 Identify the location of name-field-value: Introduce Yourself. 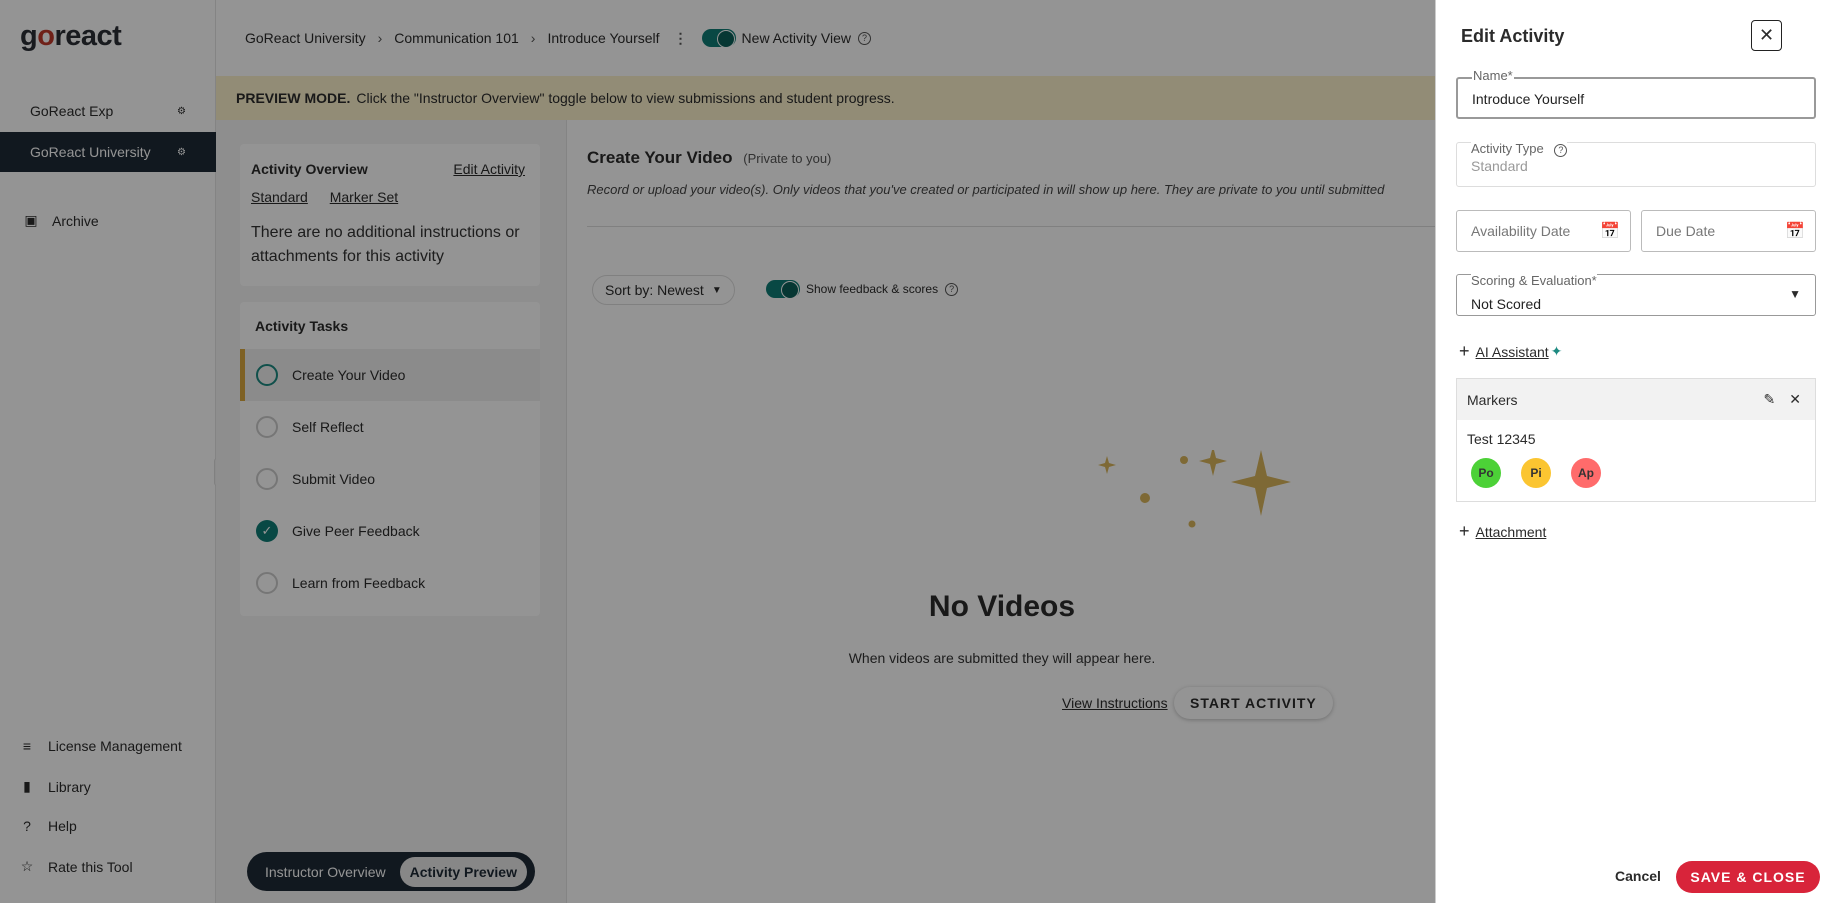
(1528, 99).